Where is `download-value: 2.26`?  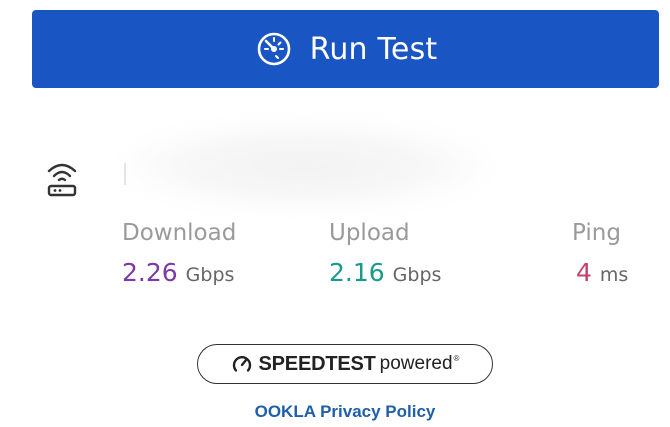 download-value: 2.26 is located at coordinates (150, 272).